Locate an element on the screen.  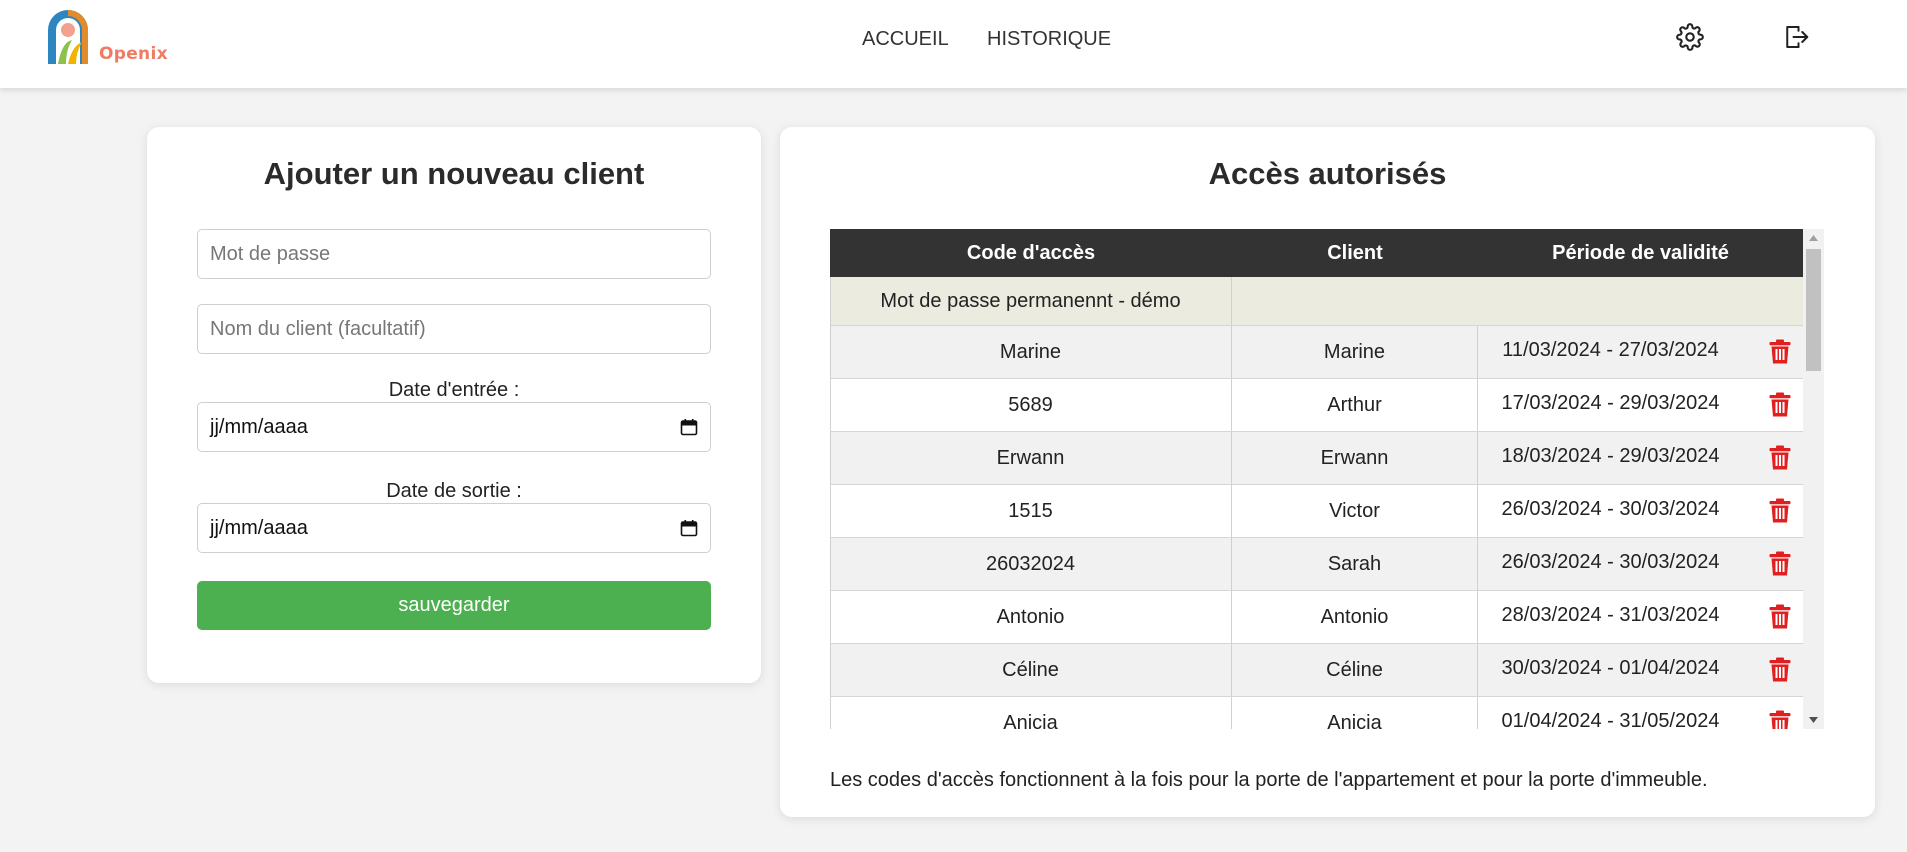
gear-icon is located at coordinates (1690, 37).